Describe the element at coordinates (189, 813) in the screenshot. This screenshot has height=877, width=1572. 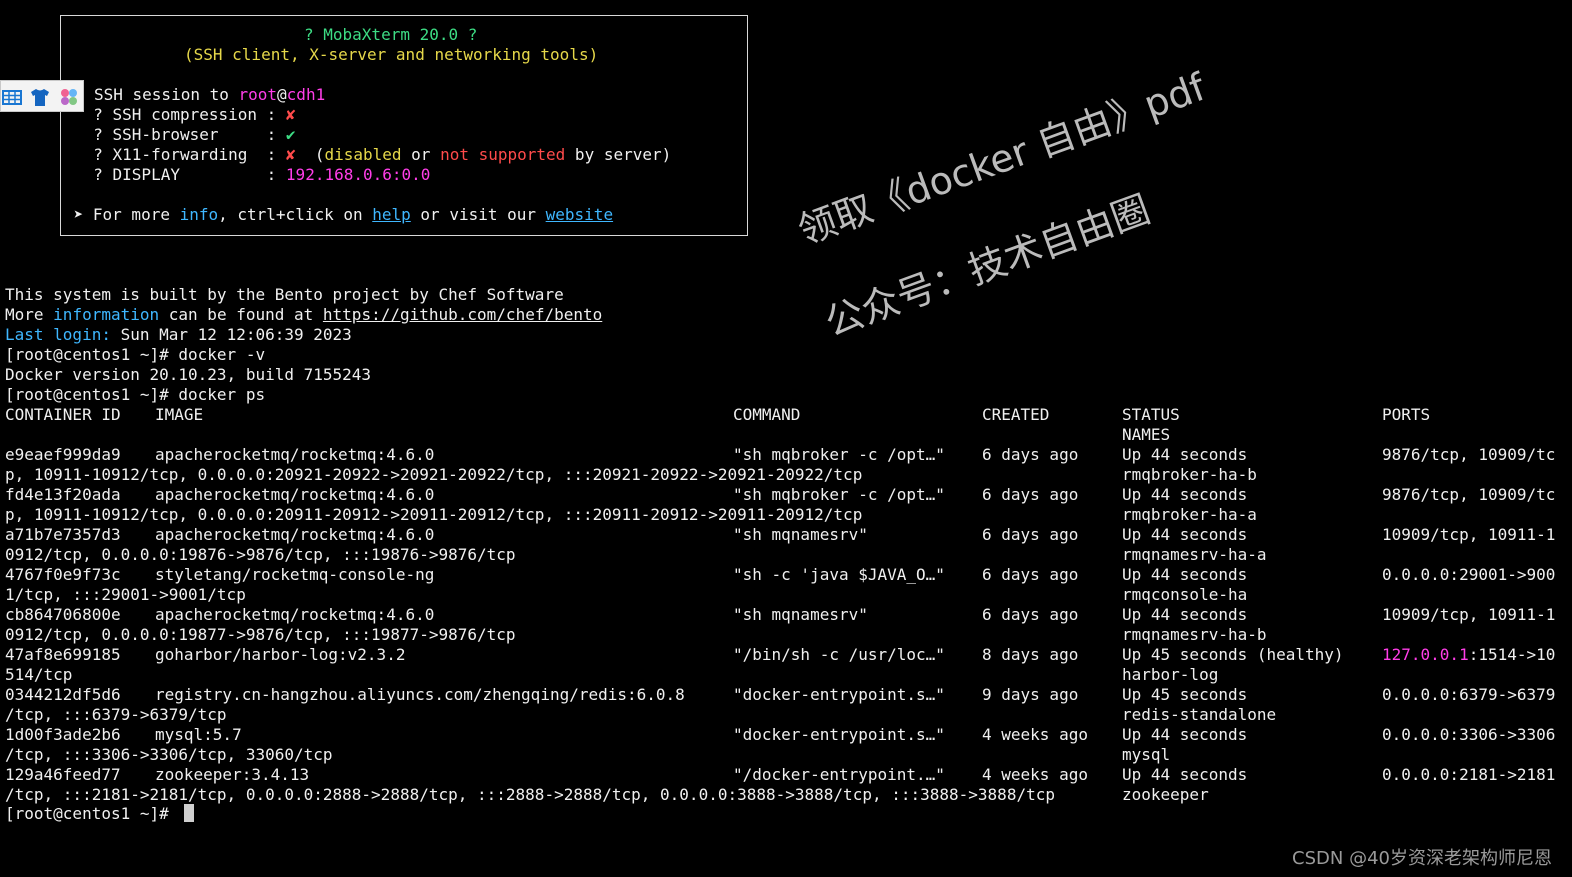
I see `terminal-cursor` at that location.